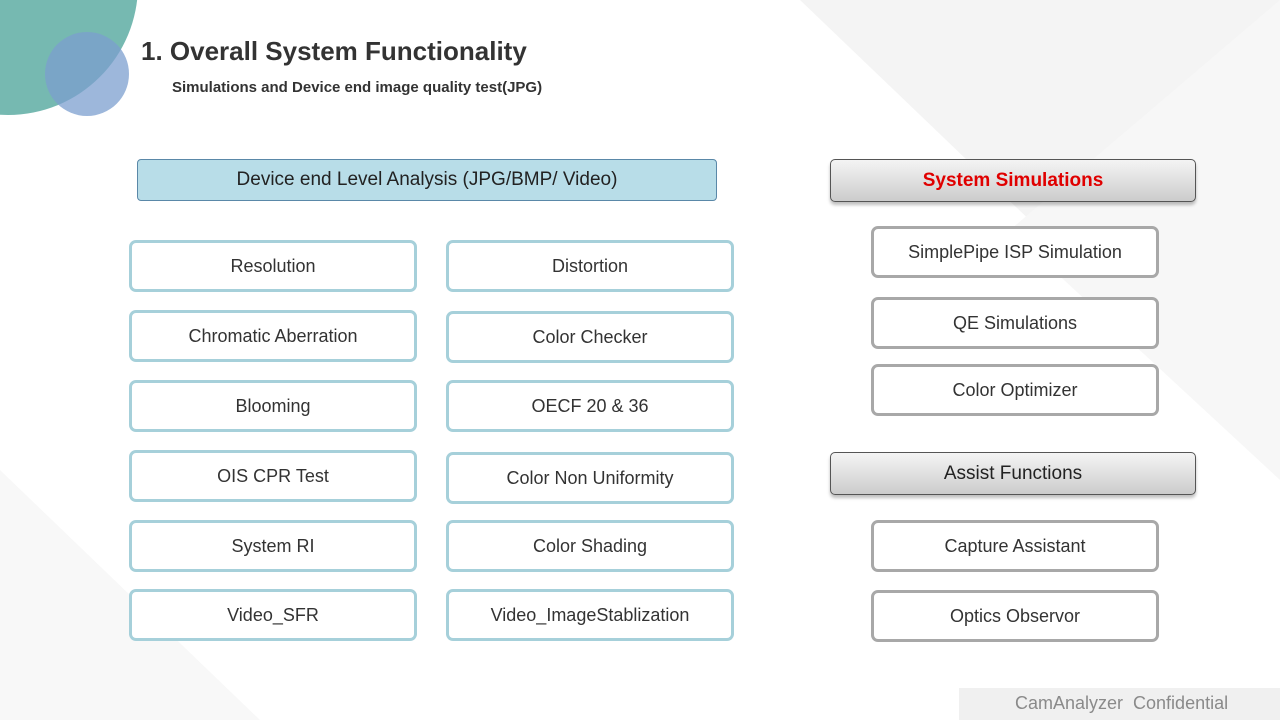 The image size is (1280, 720). Describe the element at coordinates (1013, 180) in the screenshot. I see `system-simulations-header: System Simulations` at that location.